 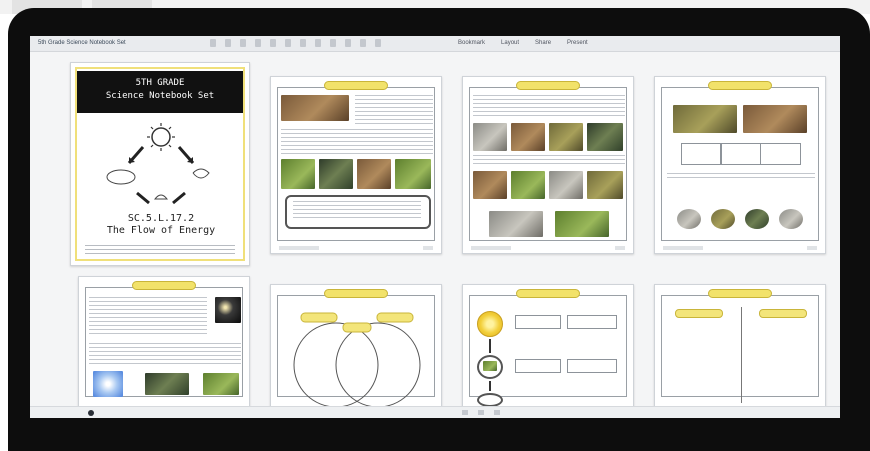 I want to click on arrow-icon, so click(x=490, y=386).